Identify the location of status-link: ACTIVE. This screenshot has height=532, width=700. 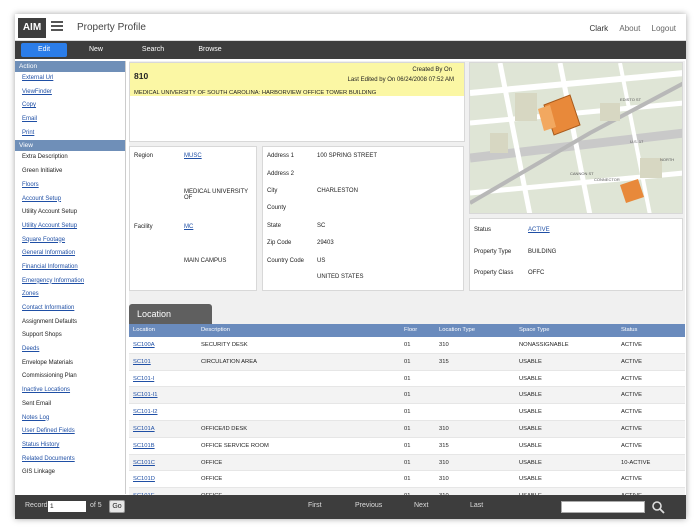
(539, 230).